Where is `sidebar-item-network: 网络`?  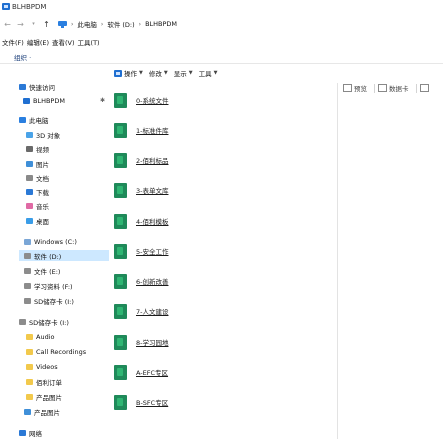
sidebar-item-network: 网络 is located at coordinates (30, 432).